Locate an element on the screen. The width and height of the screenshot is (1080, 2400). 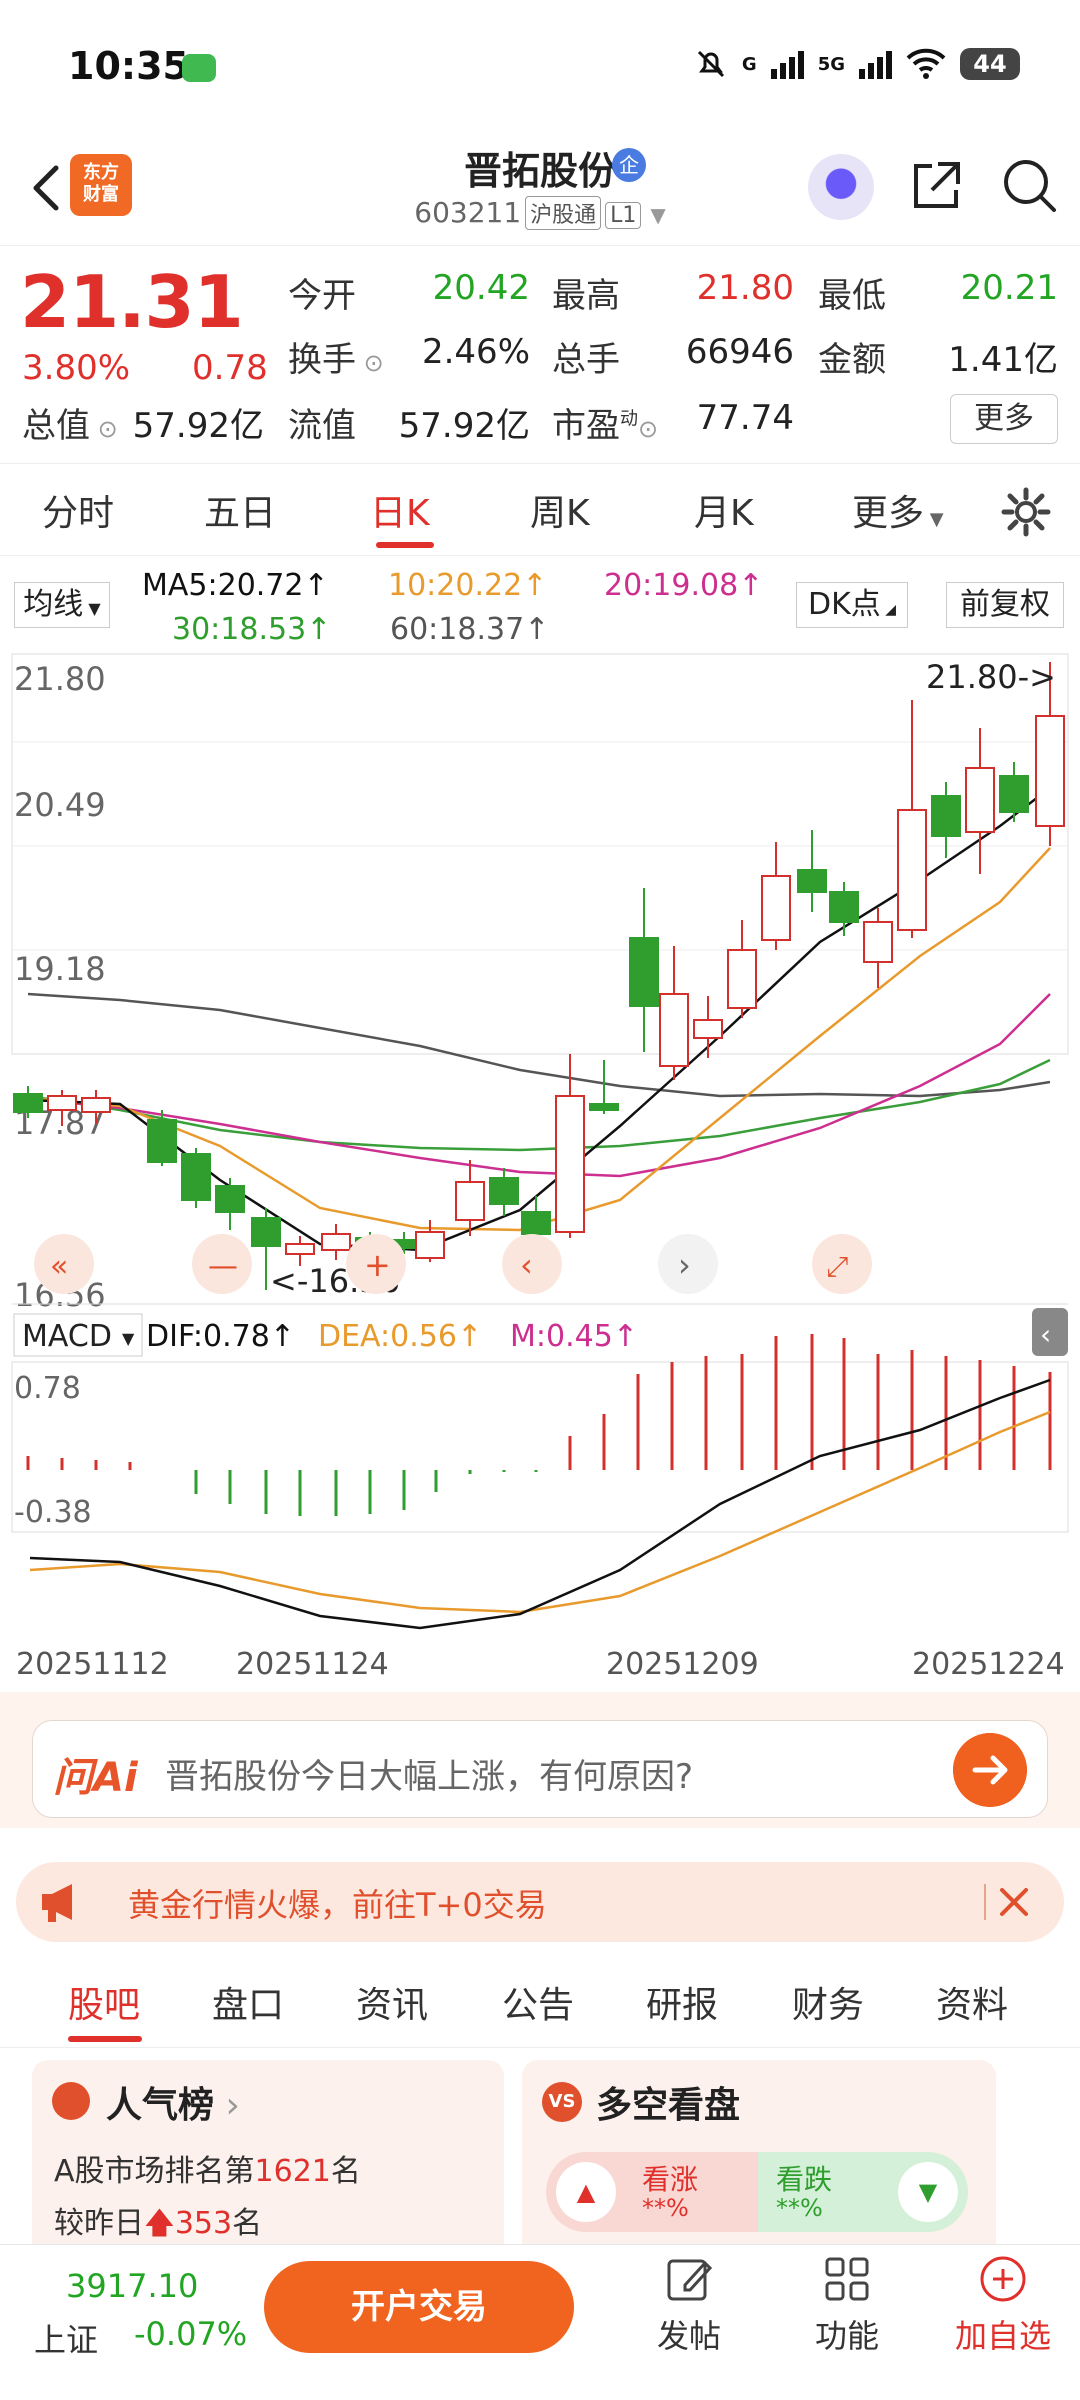
ai-question-bar: 问Ai 晋拓股份今日大幅上涨，有何原因? is located at coordinates (540, 1769).